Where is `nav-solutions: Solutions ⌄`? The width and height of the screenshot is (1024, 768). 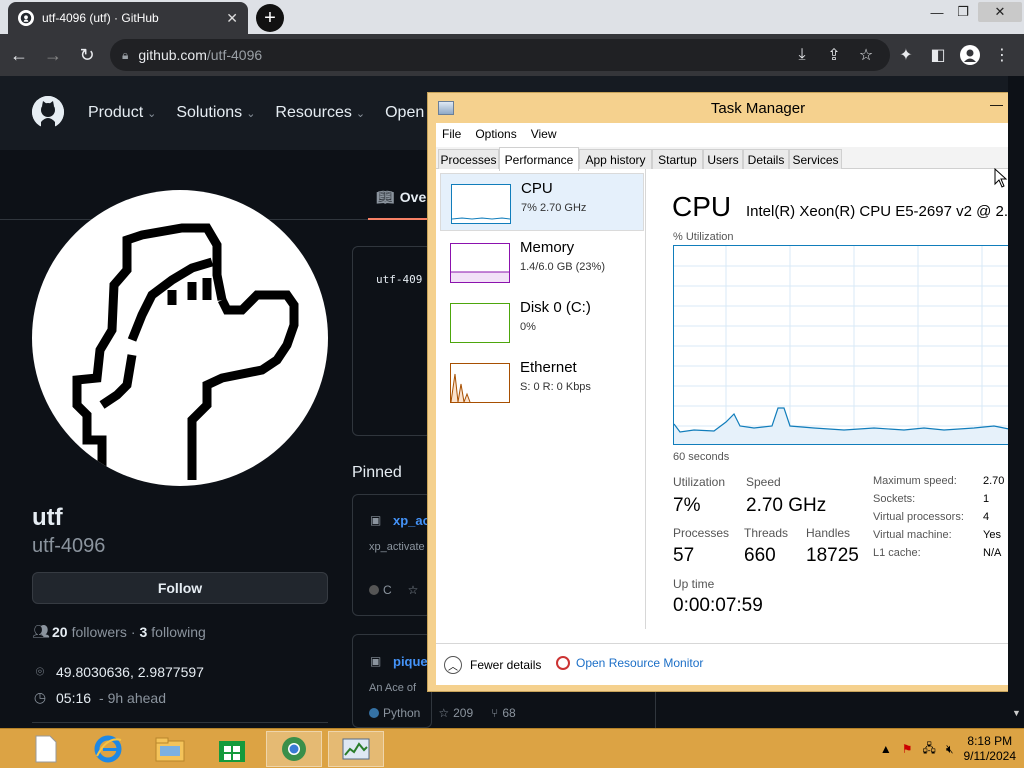
nav-solutions: Solutions ⌄ is located at coordinates (215, 113).